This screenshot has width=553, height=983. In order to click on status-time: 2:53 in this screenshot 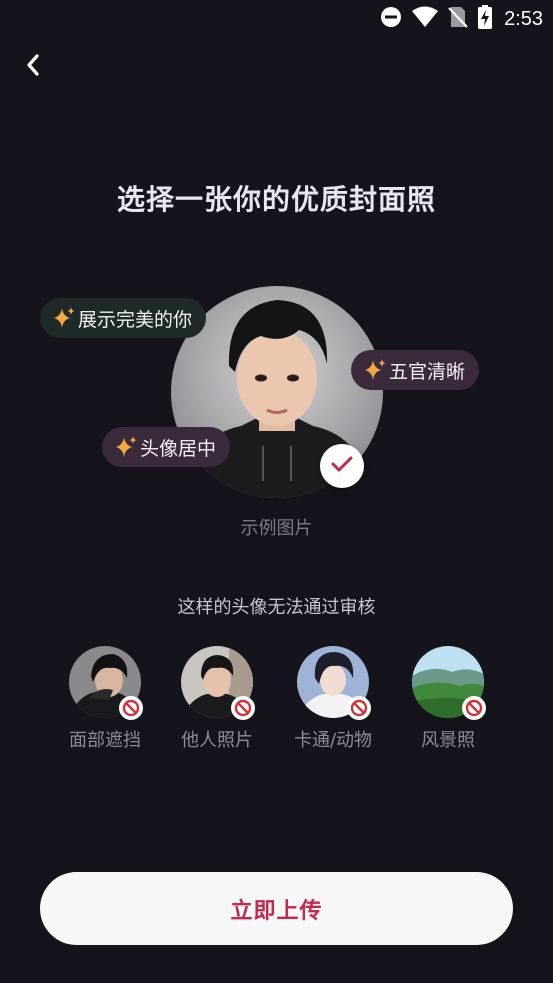, I will do `click(523, 18)`.